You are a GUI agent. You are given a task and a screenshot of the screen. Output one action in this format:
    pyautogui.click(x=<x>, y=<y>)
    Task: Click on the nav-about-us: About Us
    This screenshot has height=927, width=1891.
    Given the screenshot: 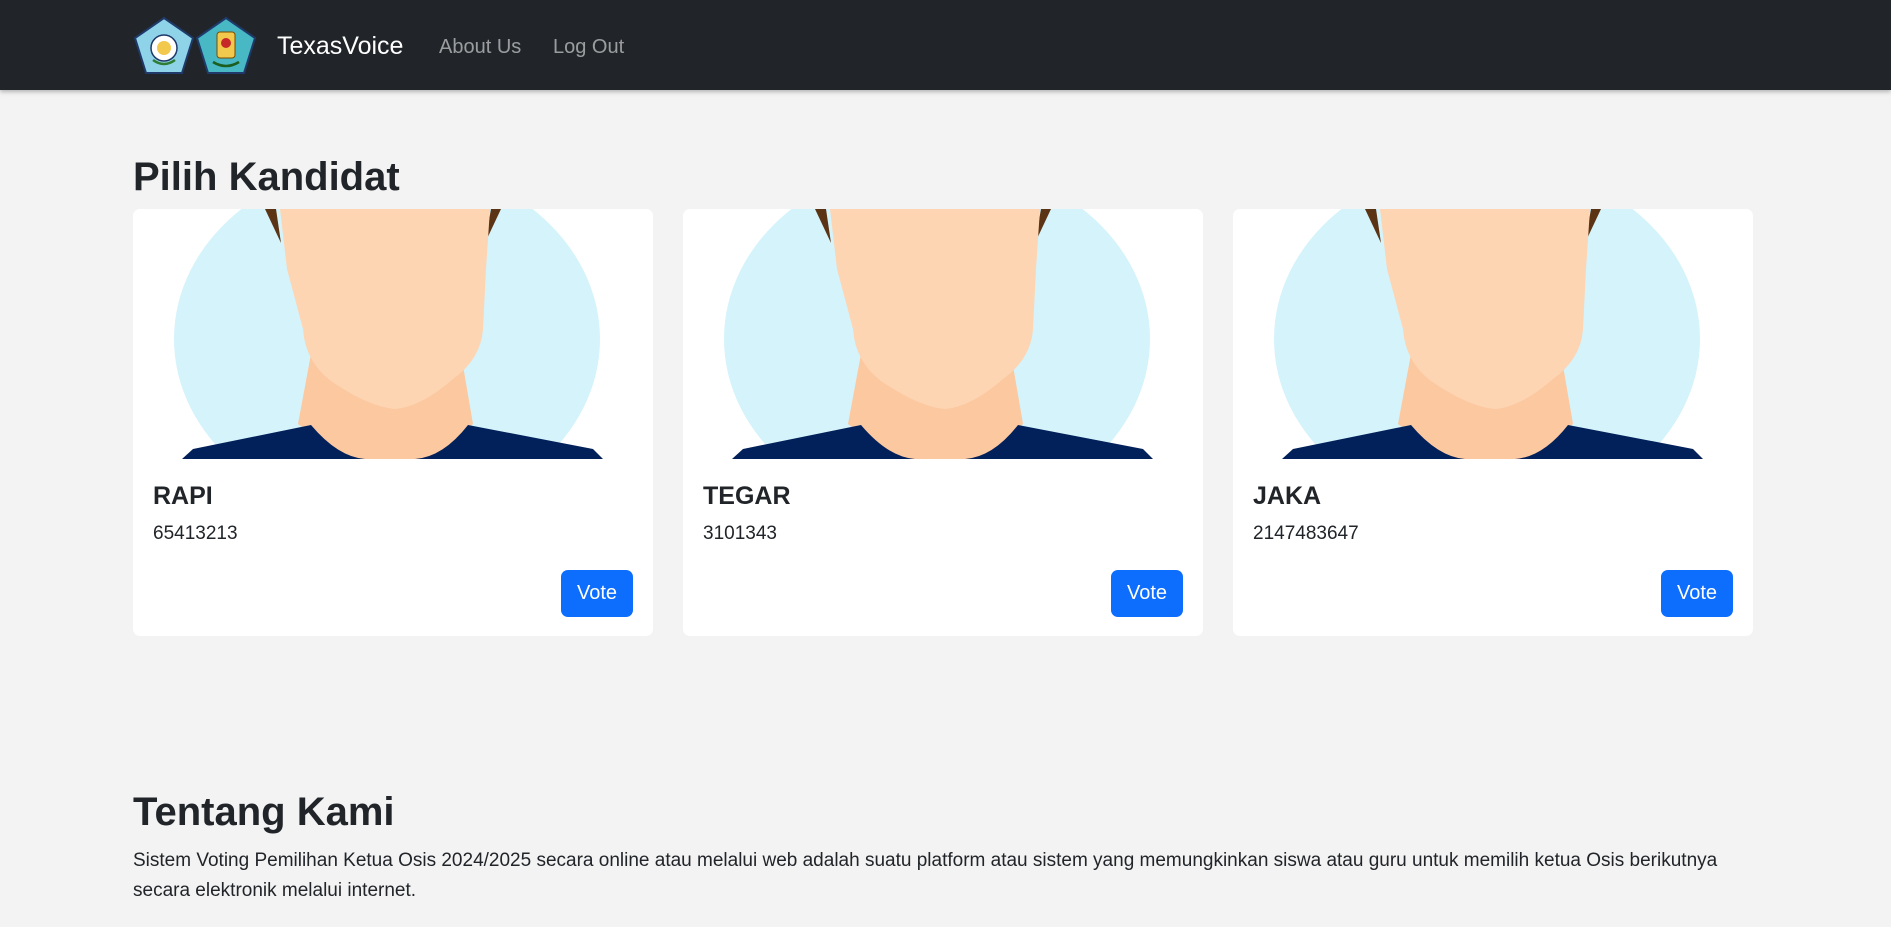 What is the action you would take?
    pyautogui.click(x=480, y=47)
    